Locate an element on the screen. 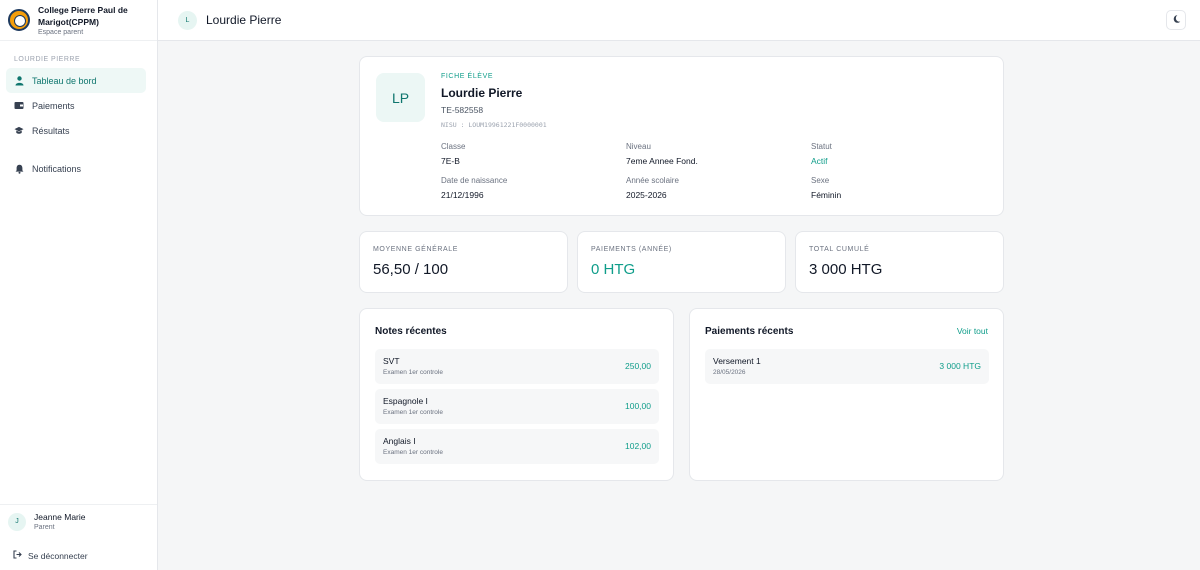 The width and height of the screenshot is (1200, 570). payment-label: Versement 1 is located at coordinates (737, 361).